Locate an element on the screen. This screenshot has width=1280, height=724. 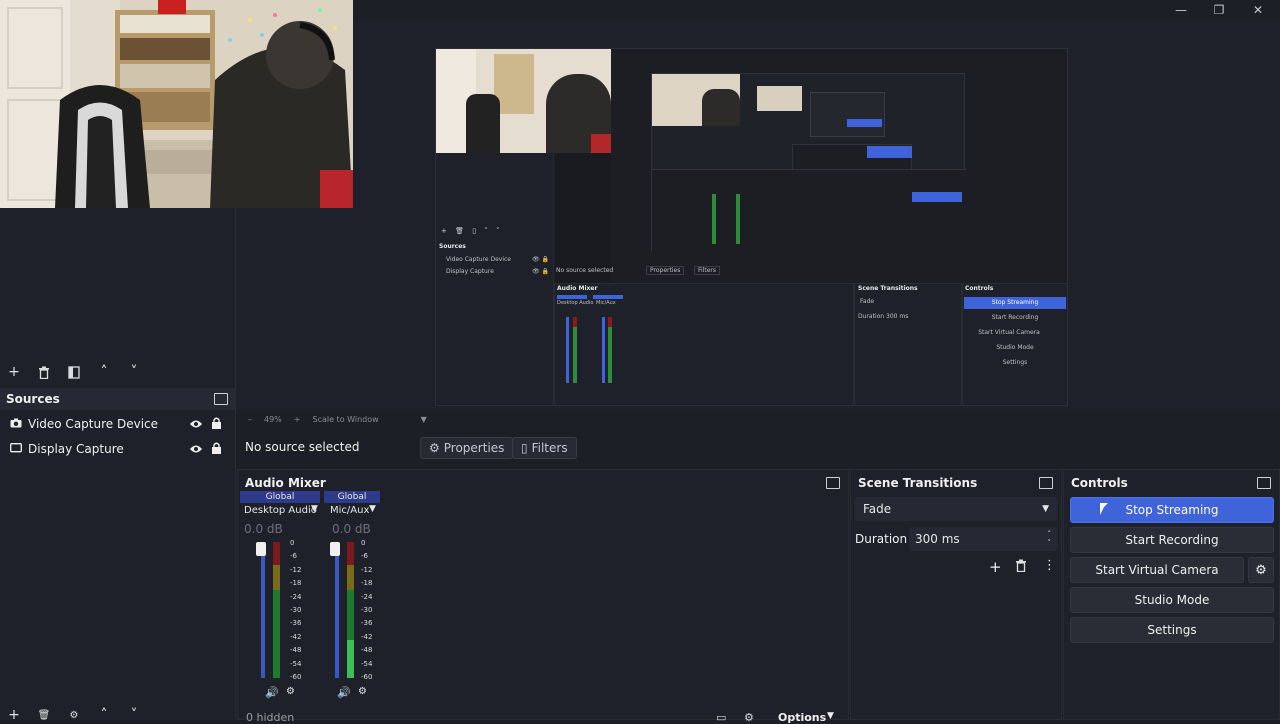
channel-db: 0.0 dB is located at coordinates (263, 529).